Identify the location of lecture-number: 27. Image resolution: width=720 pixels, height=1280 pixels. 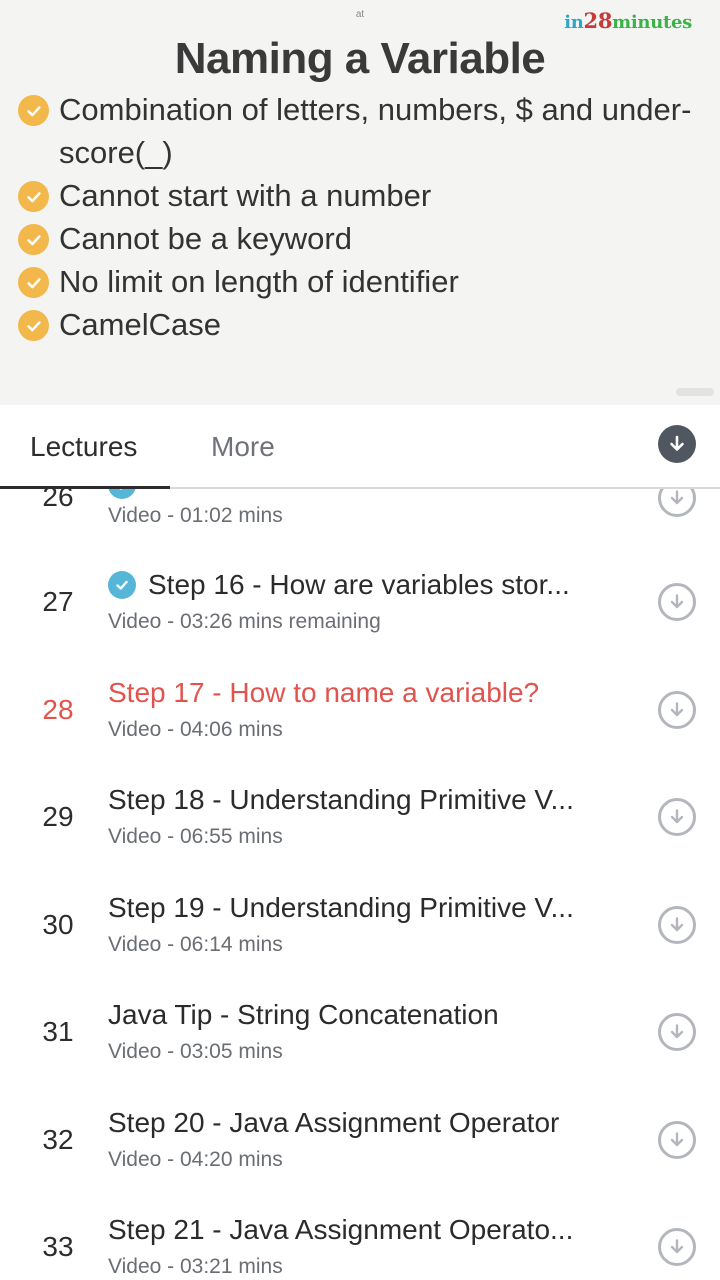
(58, 601).